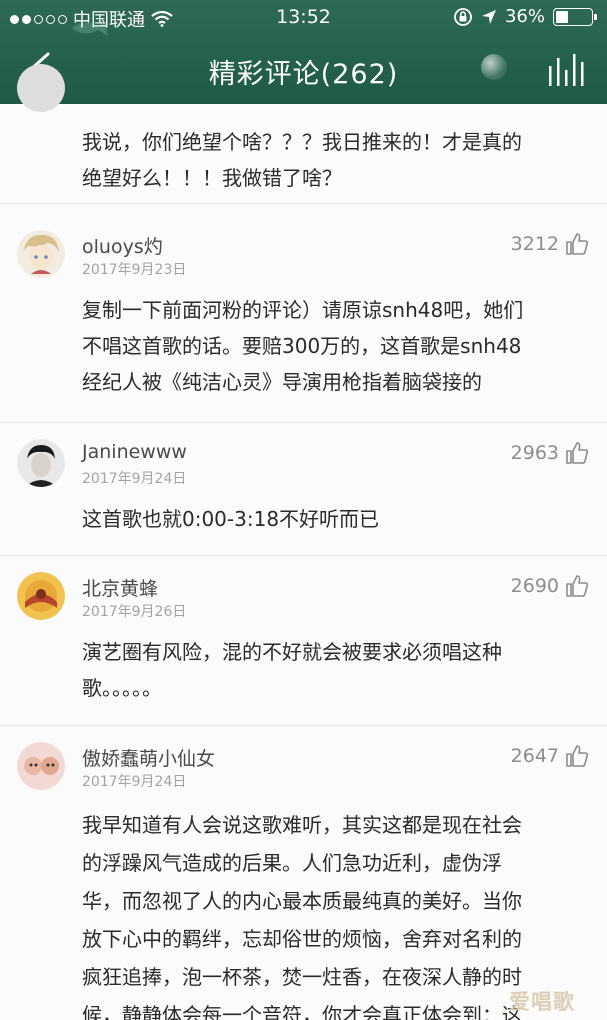  I want to click on watermark: 爱唱歌, so click(542, 1002).